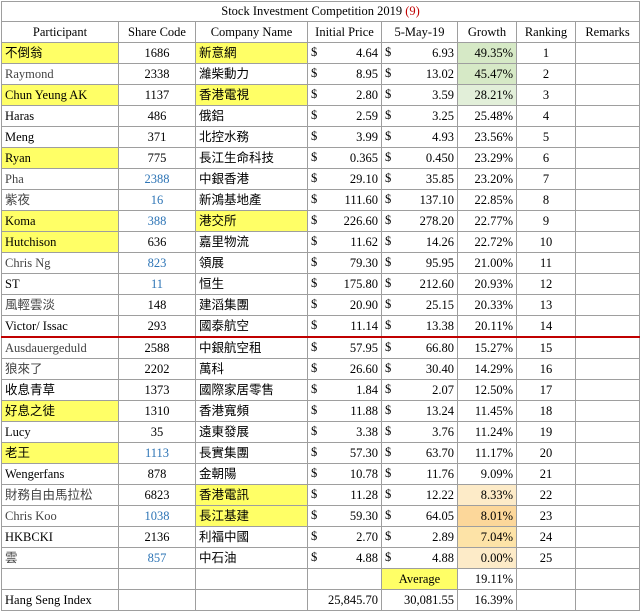  I want to click on current-price-cell: $35.85, so click(419, 179).